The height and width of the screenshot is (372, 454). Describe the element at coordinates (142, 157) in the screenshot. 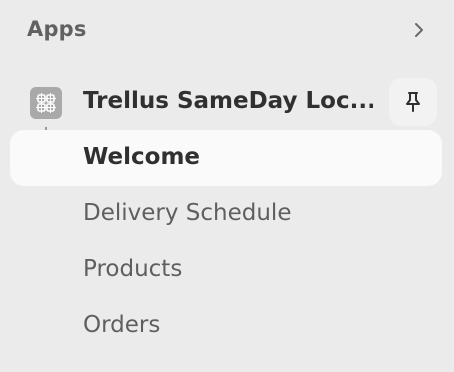

I see `nav-item-label: Welcome` at that location.